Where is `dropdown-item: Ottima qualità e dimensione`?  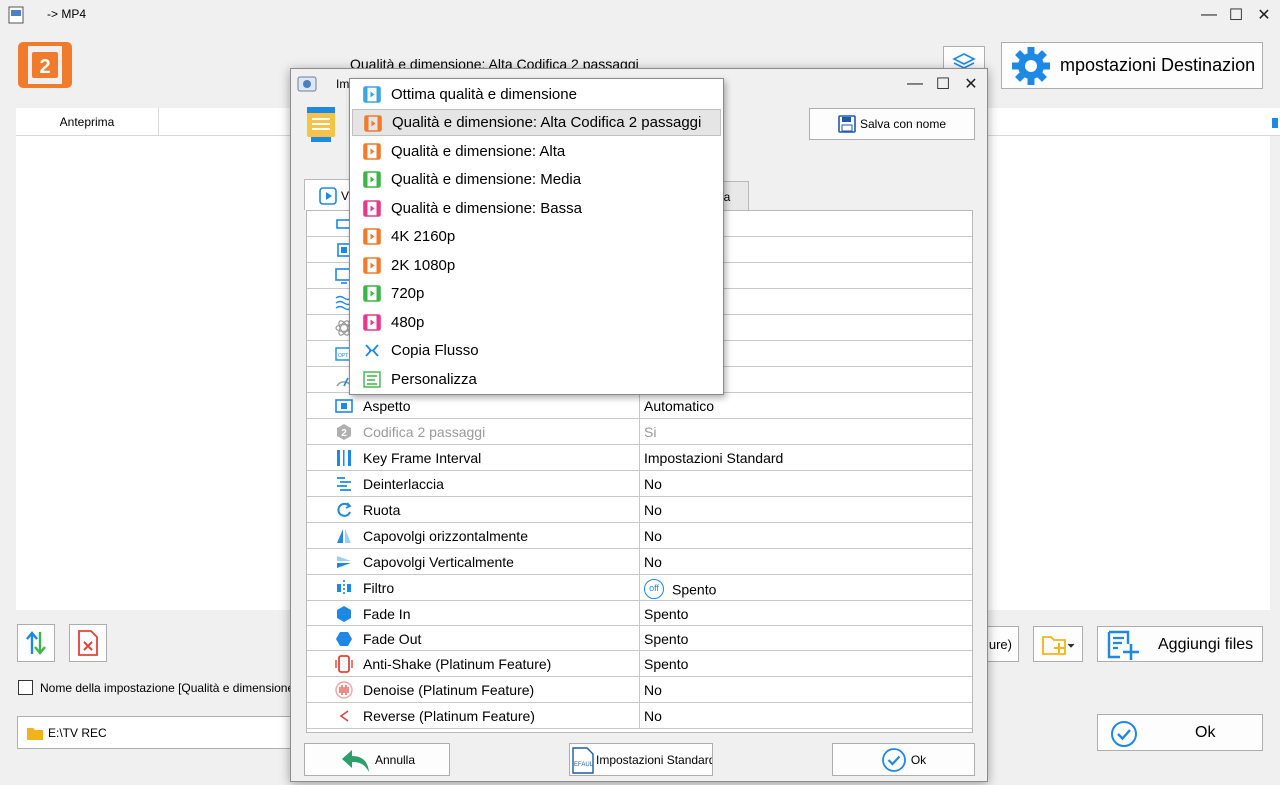 dropdown-item: Ottima qualità e dimensione is located at coordinates (536, 94).